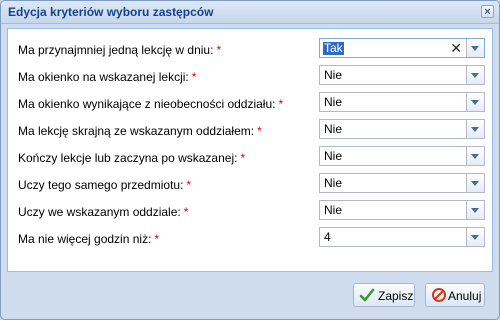 This screenshot has width=500, height=320. What do you see at coordinates (402, 102) in the screenshot?
I see `combo-free-period-class-absence: Nie` at bounding box center [402, 102].